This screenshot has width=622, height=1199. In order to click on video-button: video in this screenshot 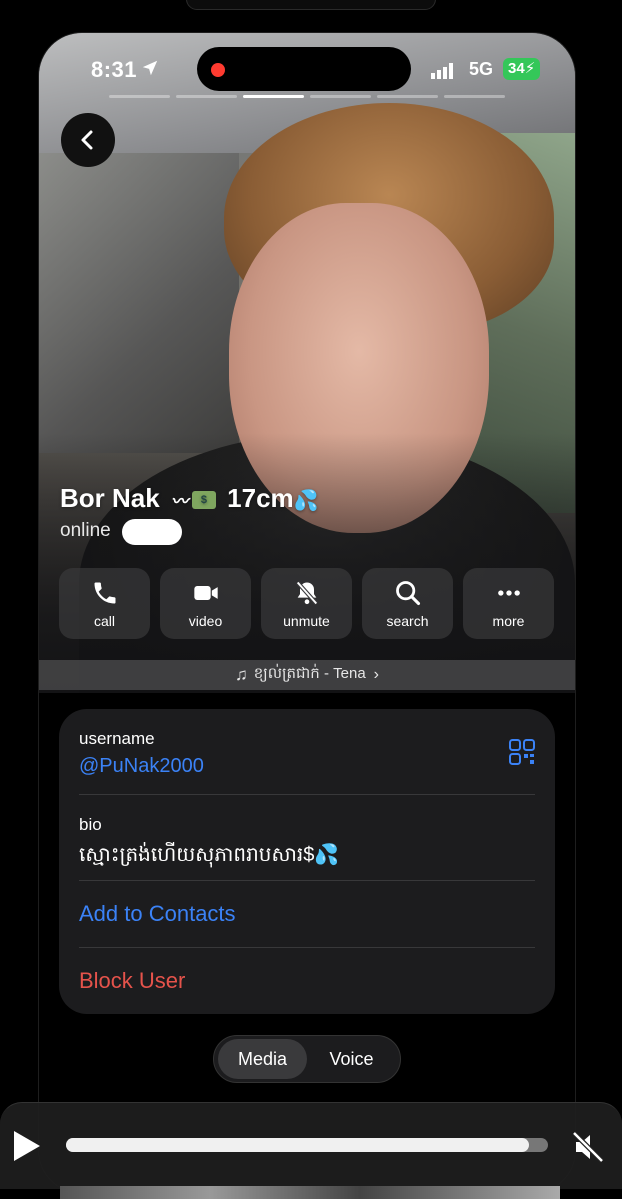, I will do `click(205, 603)`.